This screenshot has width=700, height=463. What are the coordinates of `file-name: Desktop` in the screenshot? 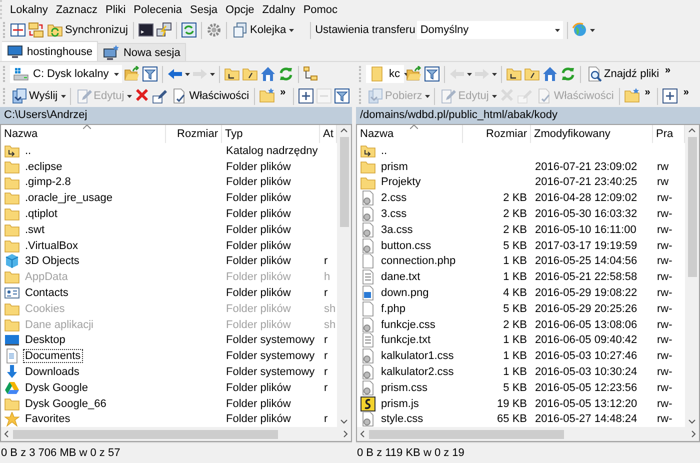 It's located at (45, 340).